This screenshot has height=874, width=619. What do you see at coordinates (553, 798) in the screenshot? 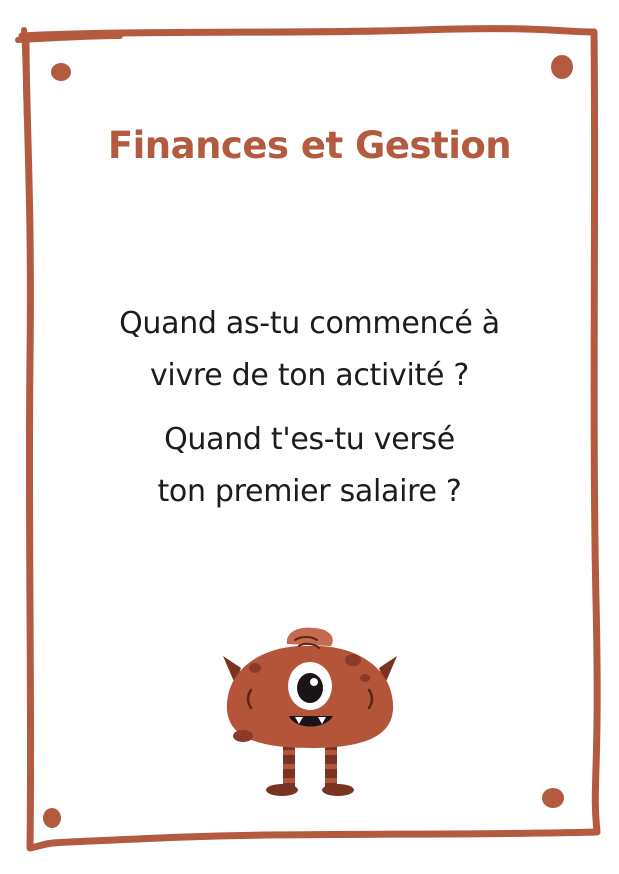
I see `corner-dot-bottom-right` at bounding box center [553, 798].